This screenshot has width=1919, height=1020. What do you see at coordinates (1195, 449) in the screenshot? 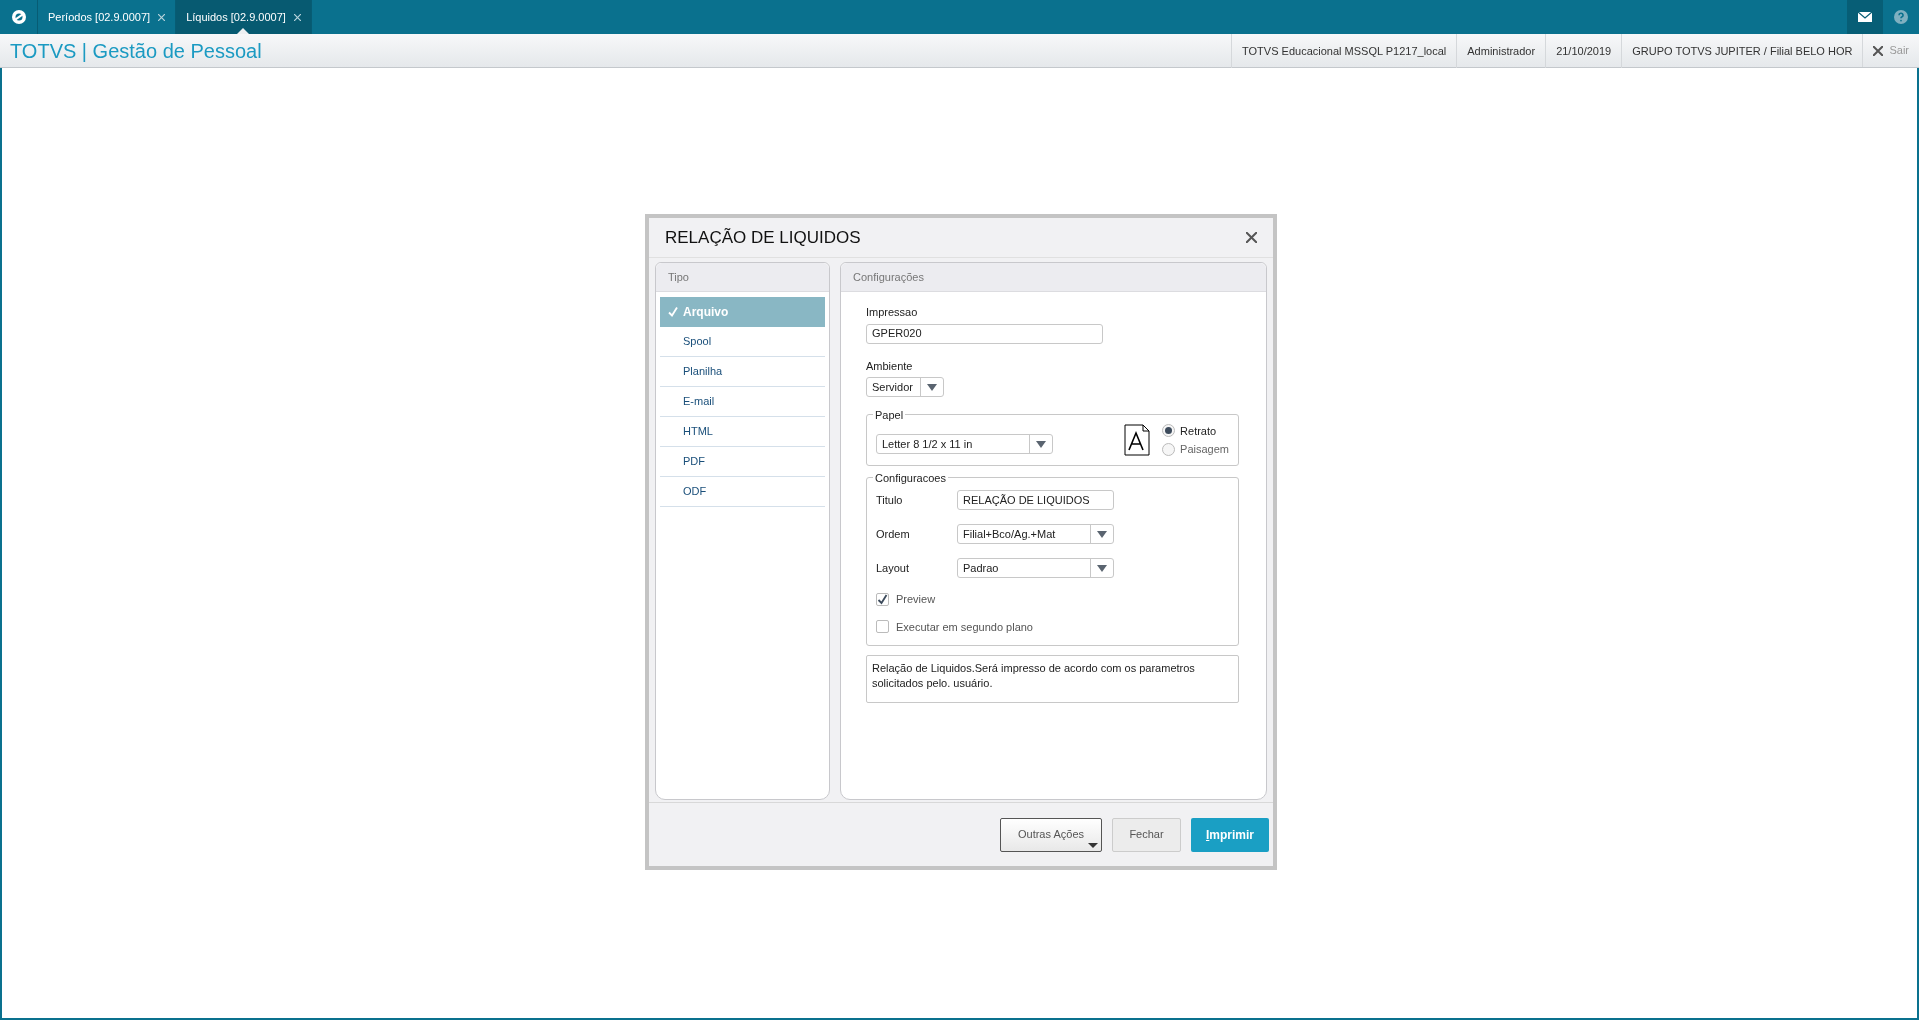
I see `orientation-radio: Paisagem` at bounding box center [1195, 449].